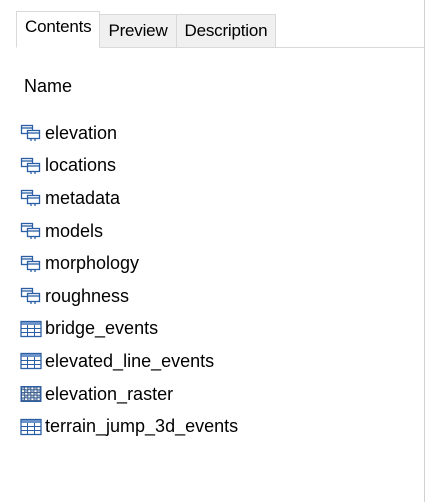 The width and height of the screenshot is (425, 502). I want to click on tabstrip: Contents Preview Description, so click(146, 29).